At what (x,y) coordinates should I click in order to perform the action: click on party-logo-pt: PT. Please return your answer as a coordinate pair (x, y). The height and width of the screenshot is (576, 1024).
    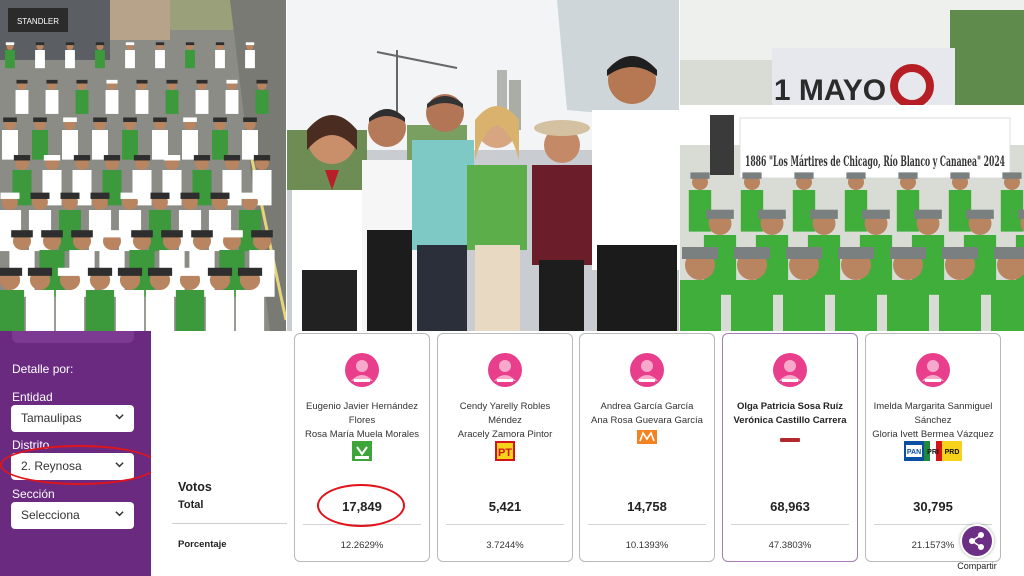
    Looking at the image, I should click on (505, 453).